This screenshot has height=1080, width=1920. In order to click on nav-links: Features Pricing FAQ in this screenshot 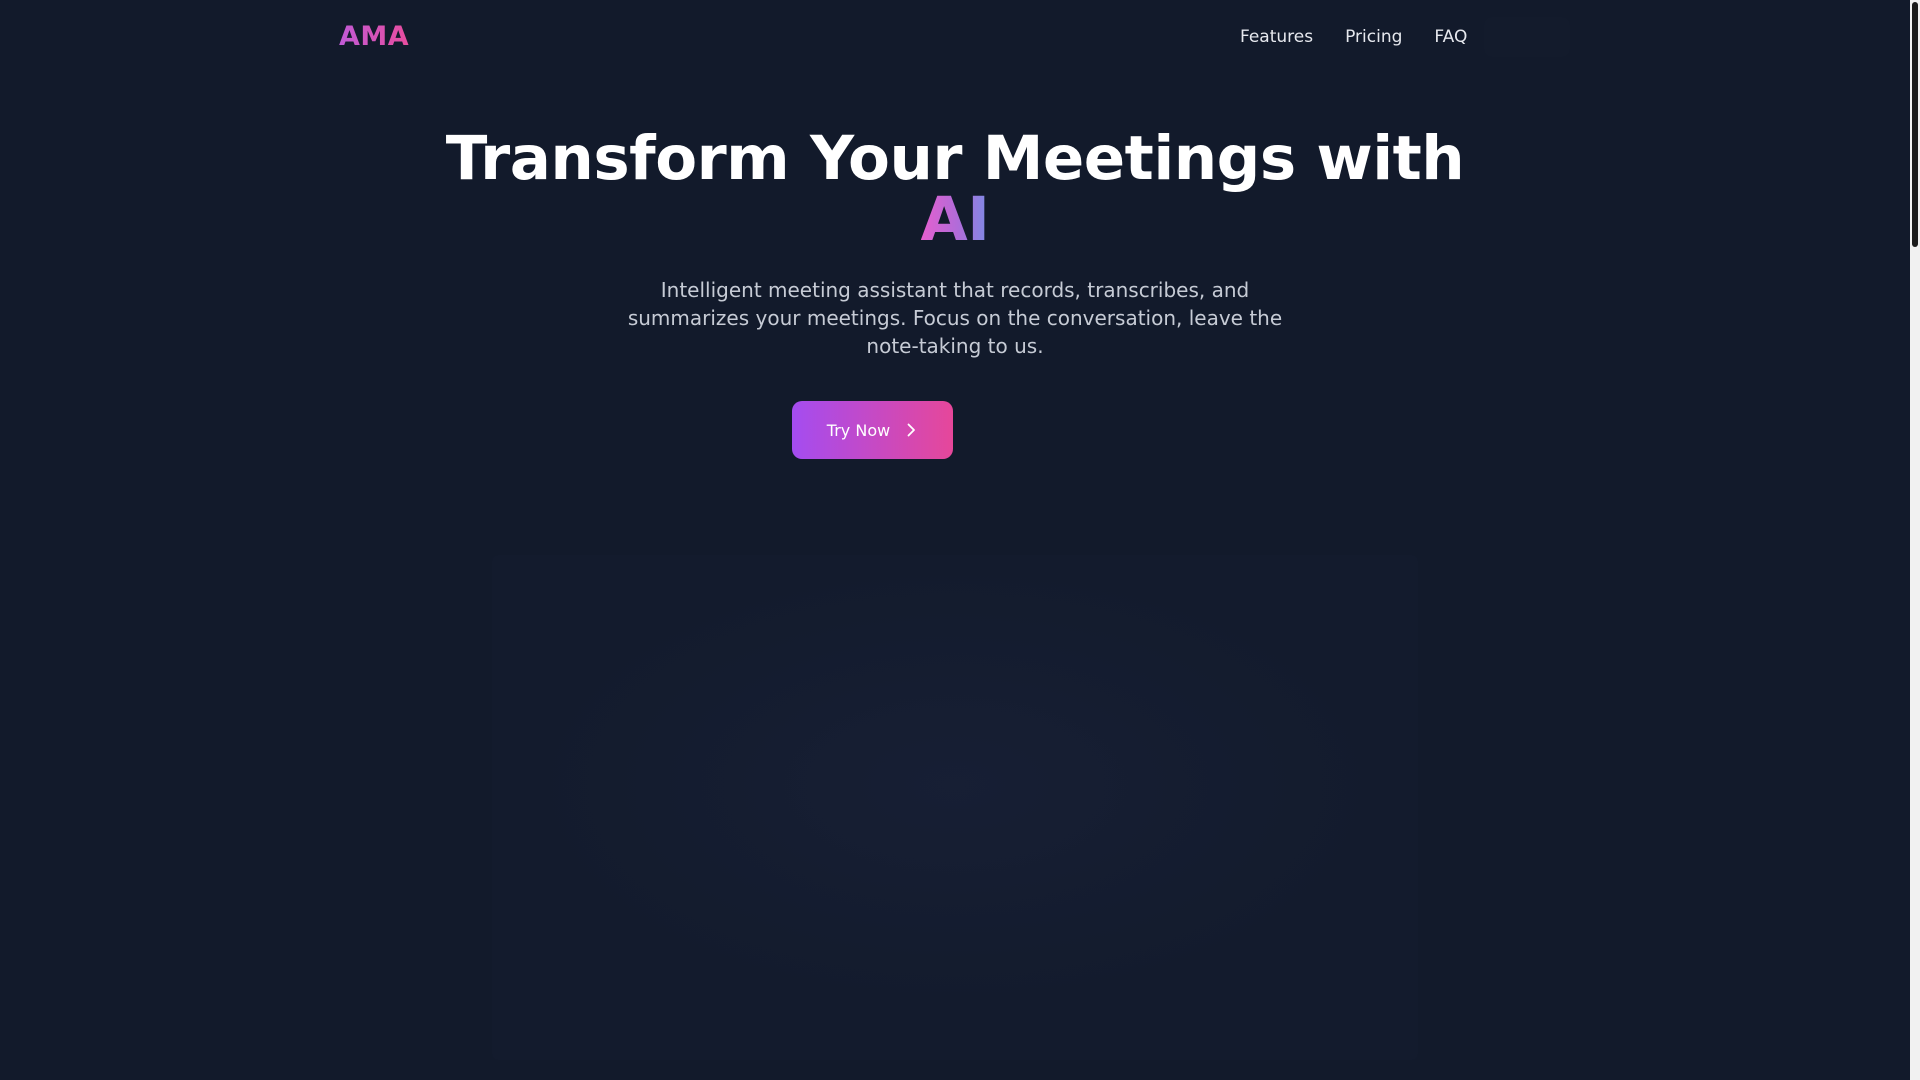, I will do `click(1353, 37)`.